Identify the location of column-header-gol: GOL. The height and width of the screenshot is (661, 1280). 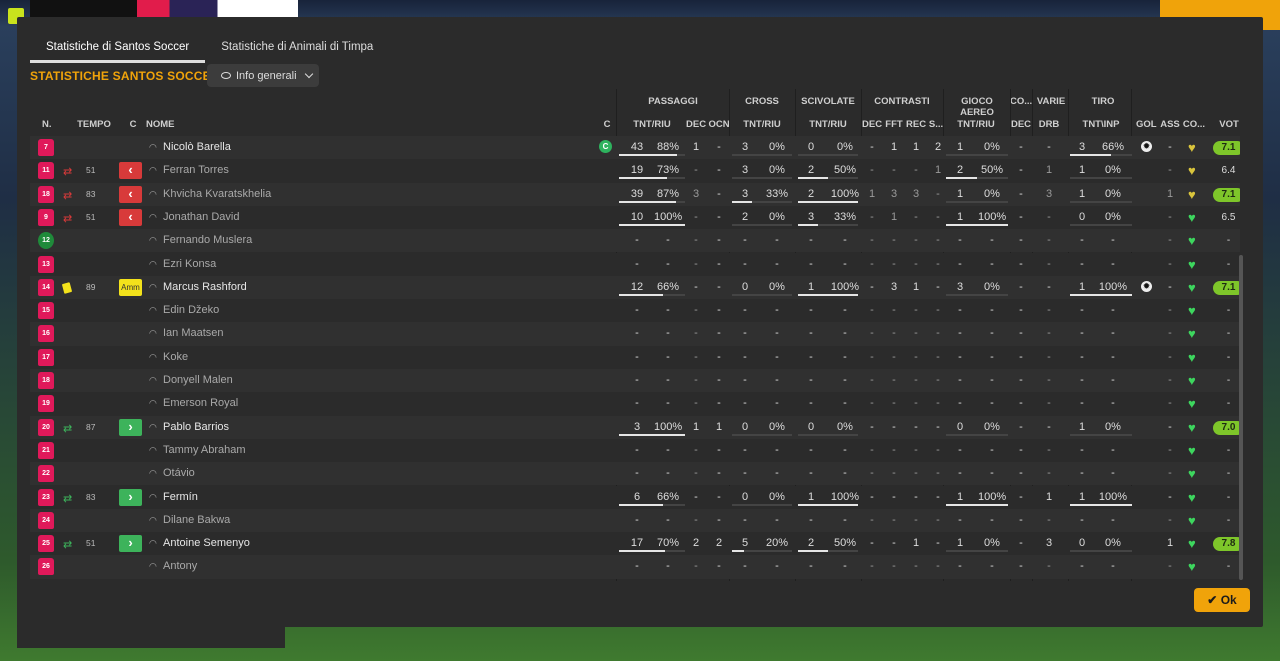
(1146, 124).